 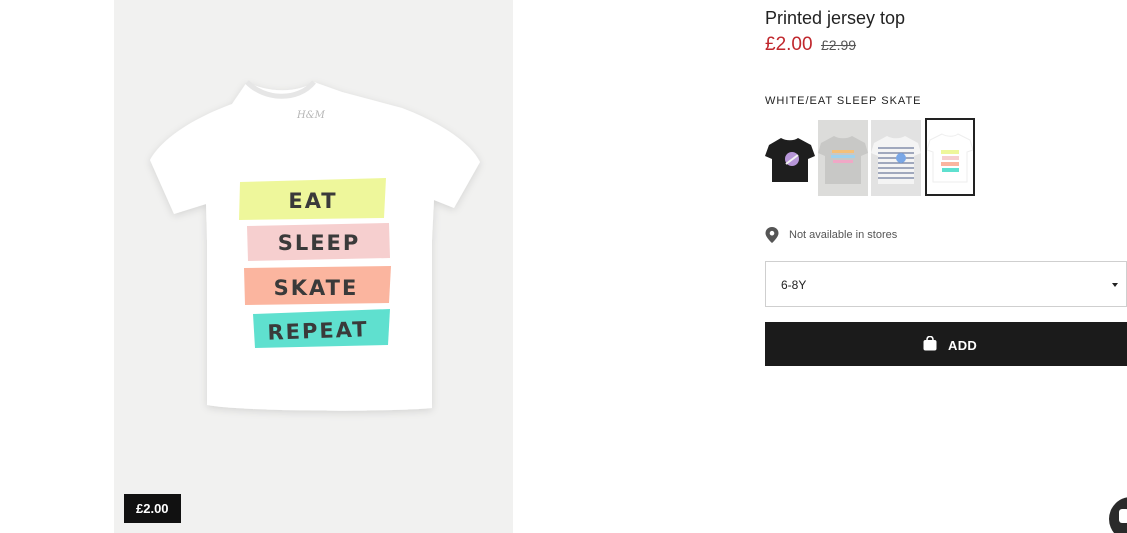 What do you see at coordinates (1115, 285) in the screenshot?
I see `caret-down-icon` at bounding box center [1115, 285].